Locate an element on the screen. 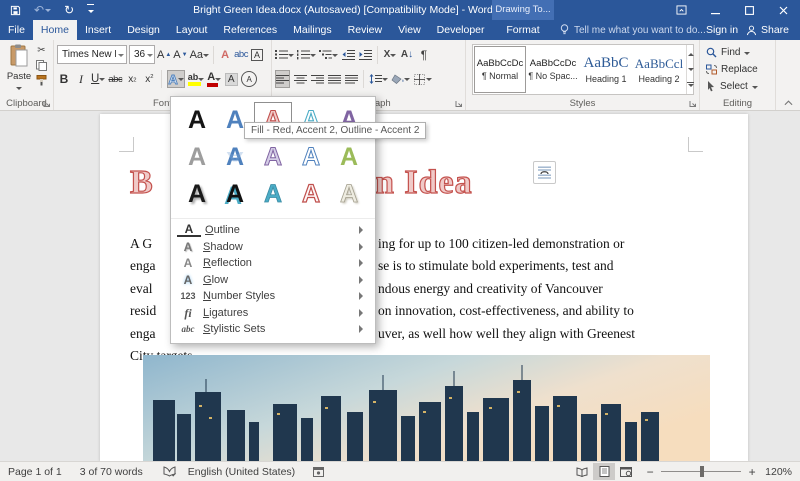  text-effects-button: A is located at coordinates (176, 79).